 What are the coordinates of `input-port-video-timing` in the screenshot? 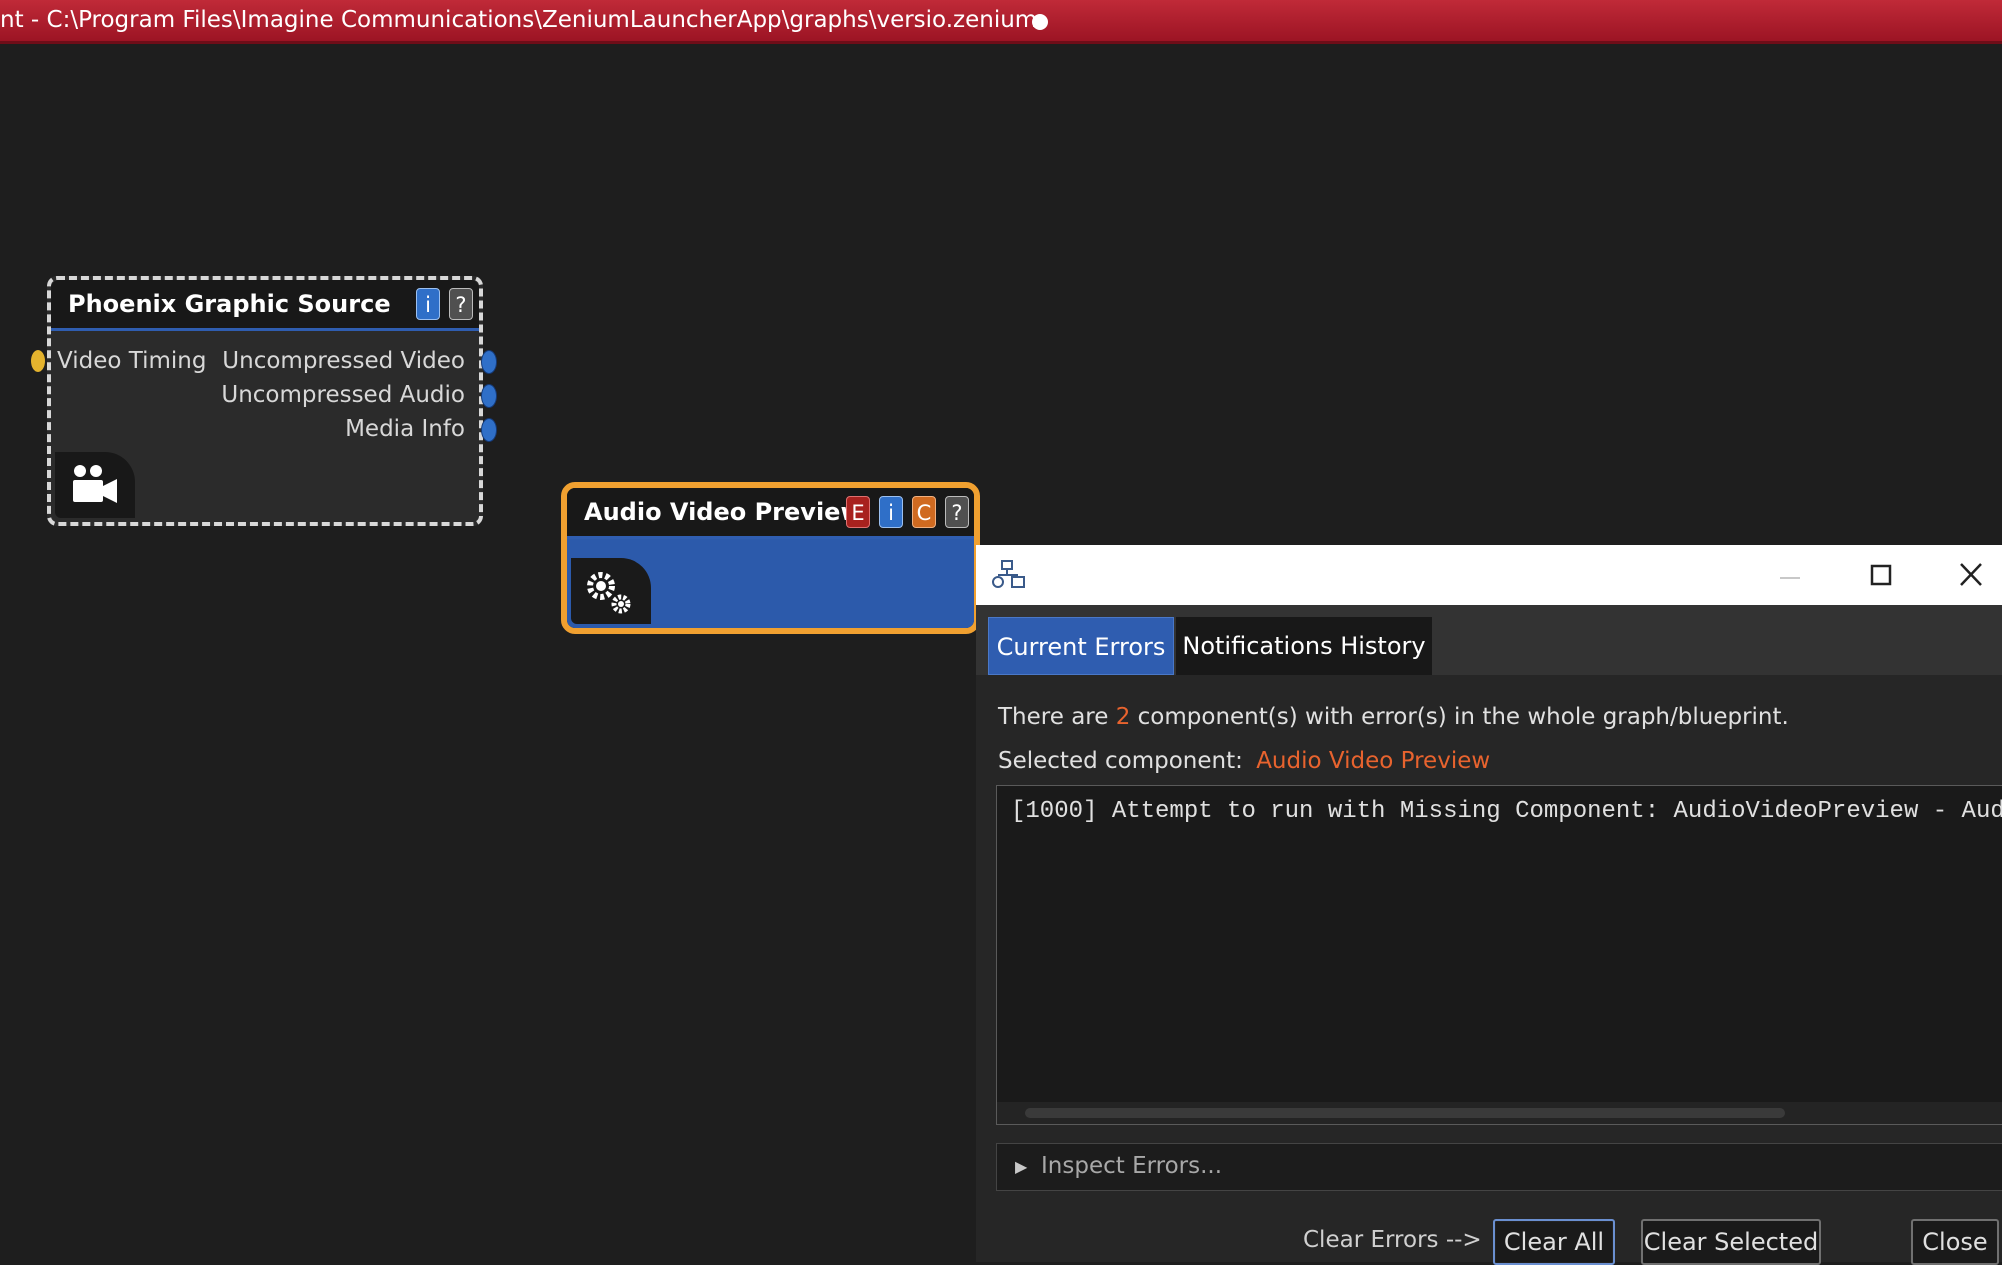 It's located at (38, 361).